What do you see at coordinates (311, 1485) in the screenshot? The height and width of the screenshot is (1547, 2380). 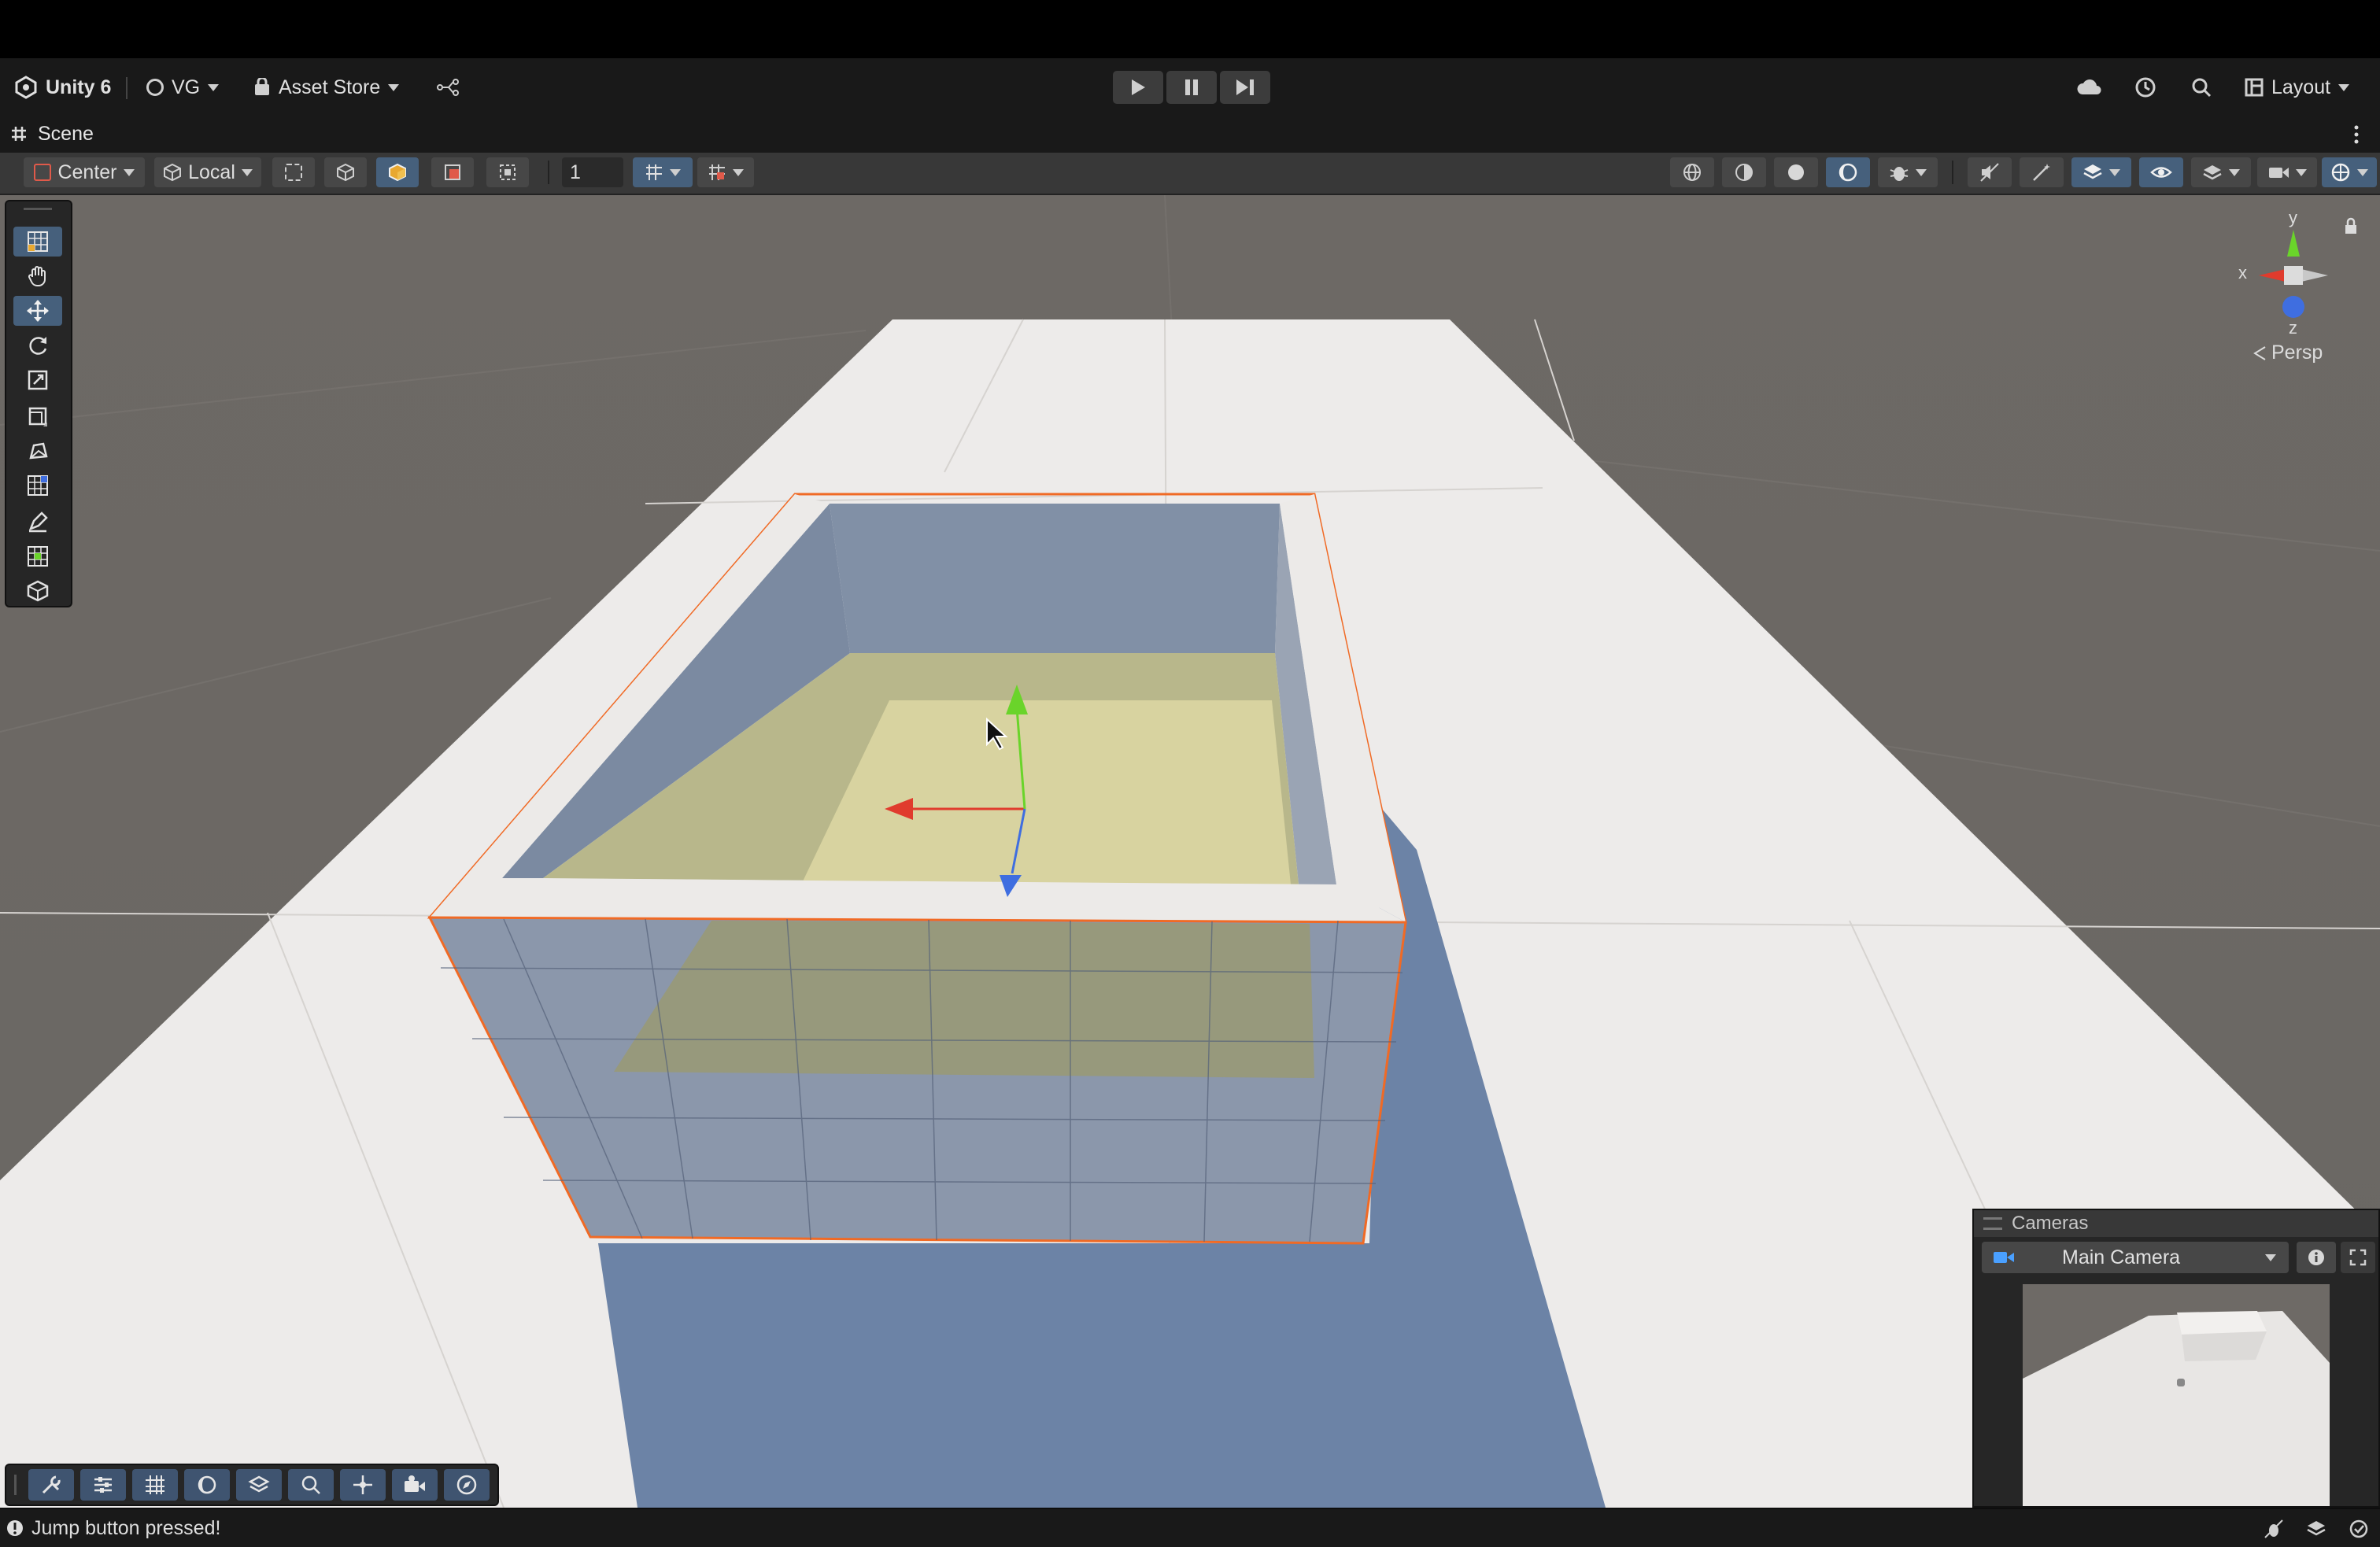 I see `search-scene-button` at bounding box center [311, 1485].